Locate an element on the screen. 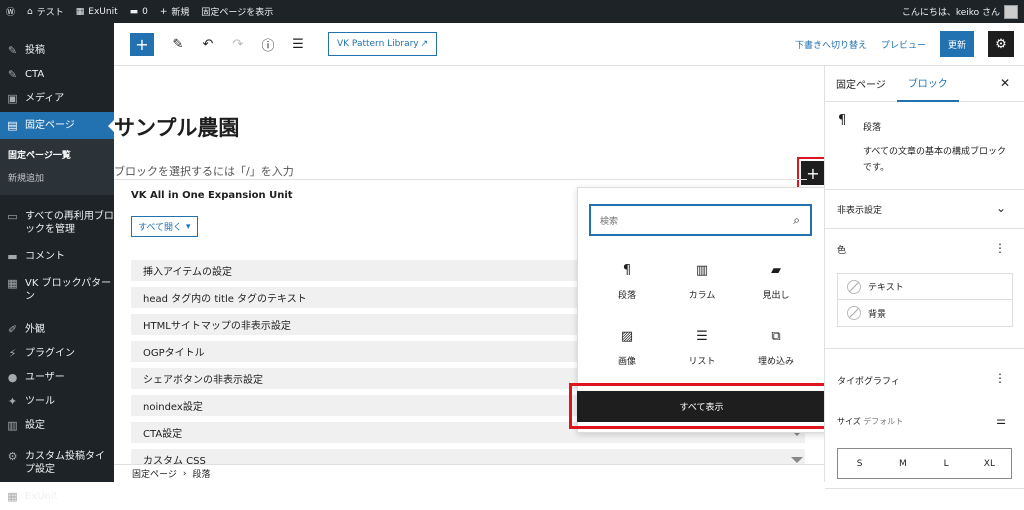  wrench-icon: ✦ is located at coordinates (12, 401).